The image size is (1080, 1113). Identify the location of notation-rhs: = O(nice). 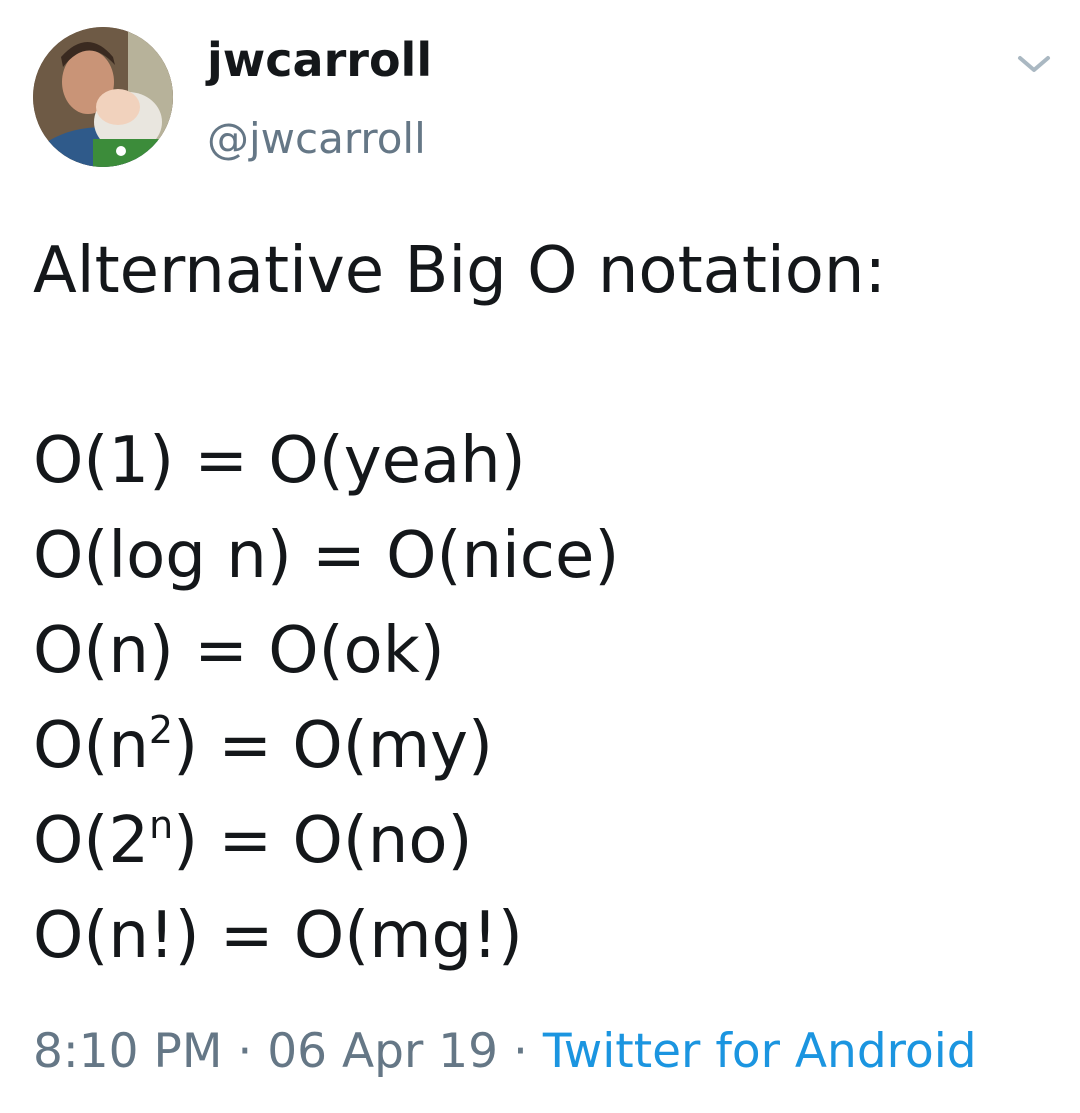
(466, 556).